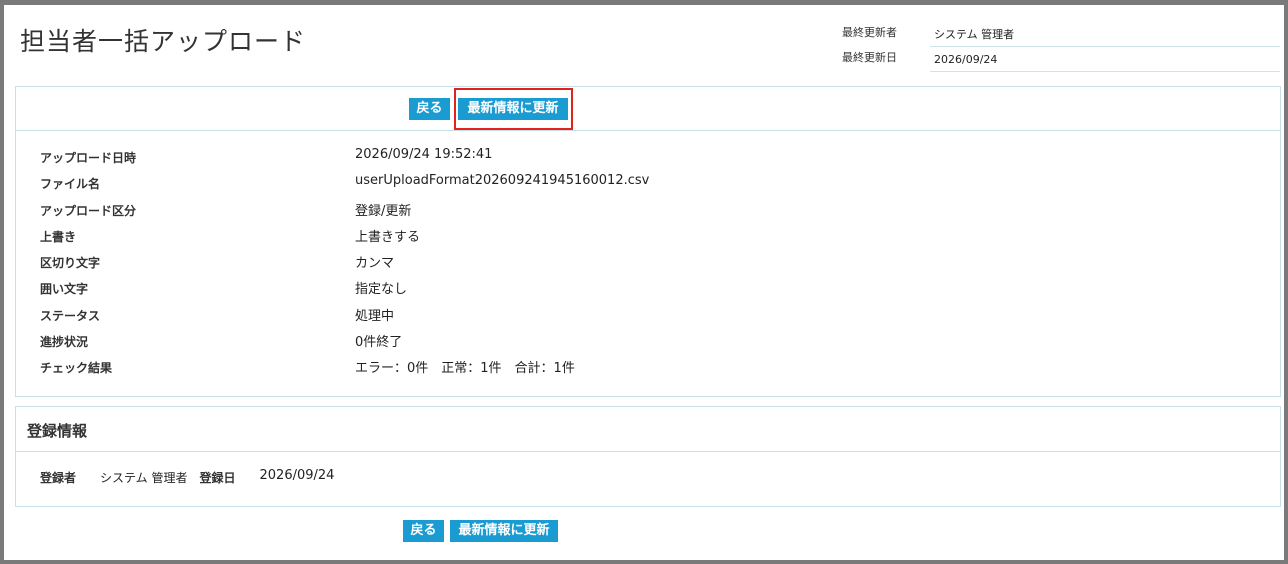  I want to click on back-button: 戻る, so click(429, 109).